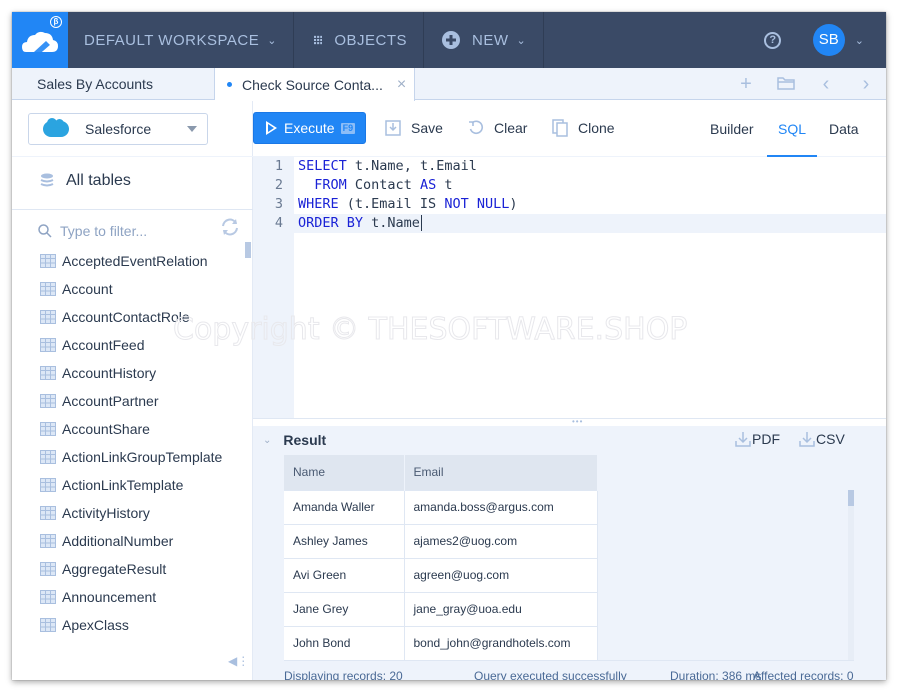 Image resolution: width=898 pixels, height=692 pixels. I want to click on code-text: WHERE (t.Email IS NOT NULL), so click(408, 204).